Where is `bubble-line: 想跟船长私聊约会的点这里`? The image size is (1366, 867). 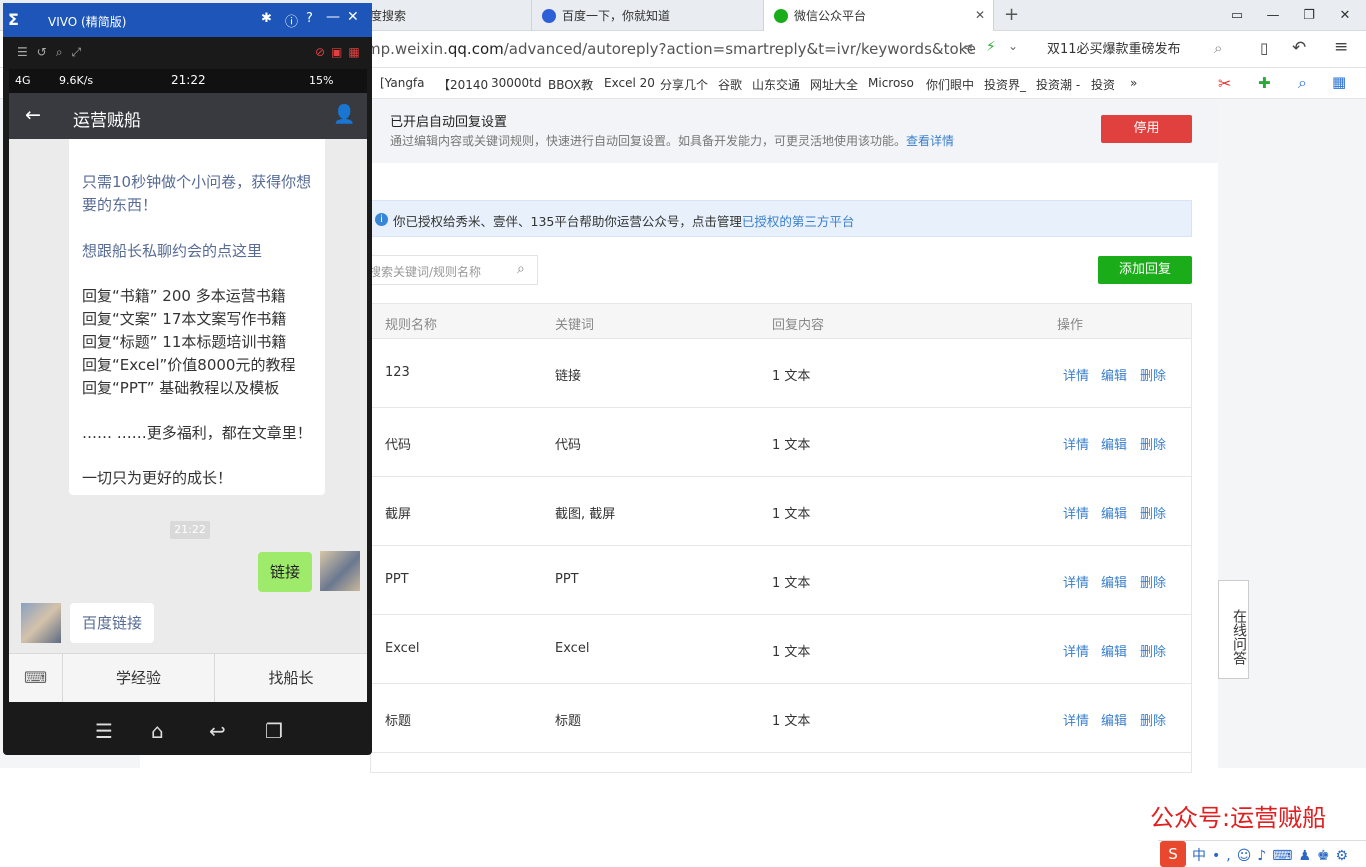 bubble-line: 想跟船长私聊约会的点这里 is located at coordinates (172, 250).